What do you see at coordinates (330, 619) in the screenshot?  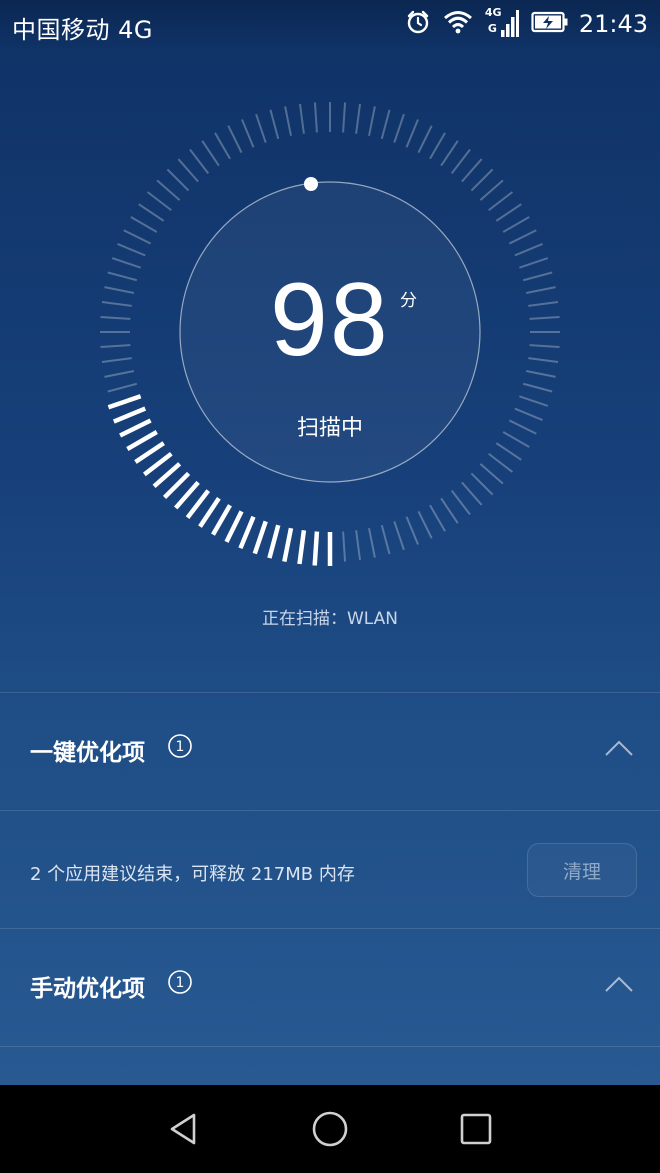 I see `scanning-item-label: 正在扫描：WLAN` at bounding box center [330, 619].